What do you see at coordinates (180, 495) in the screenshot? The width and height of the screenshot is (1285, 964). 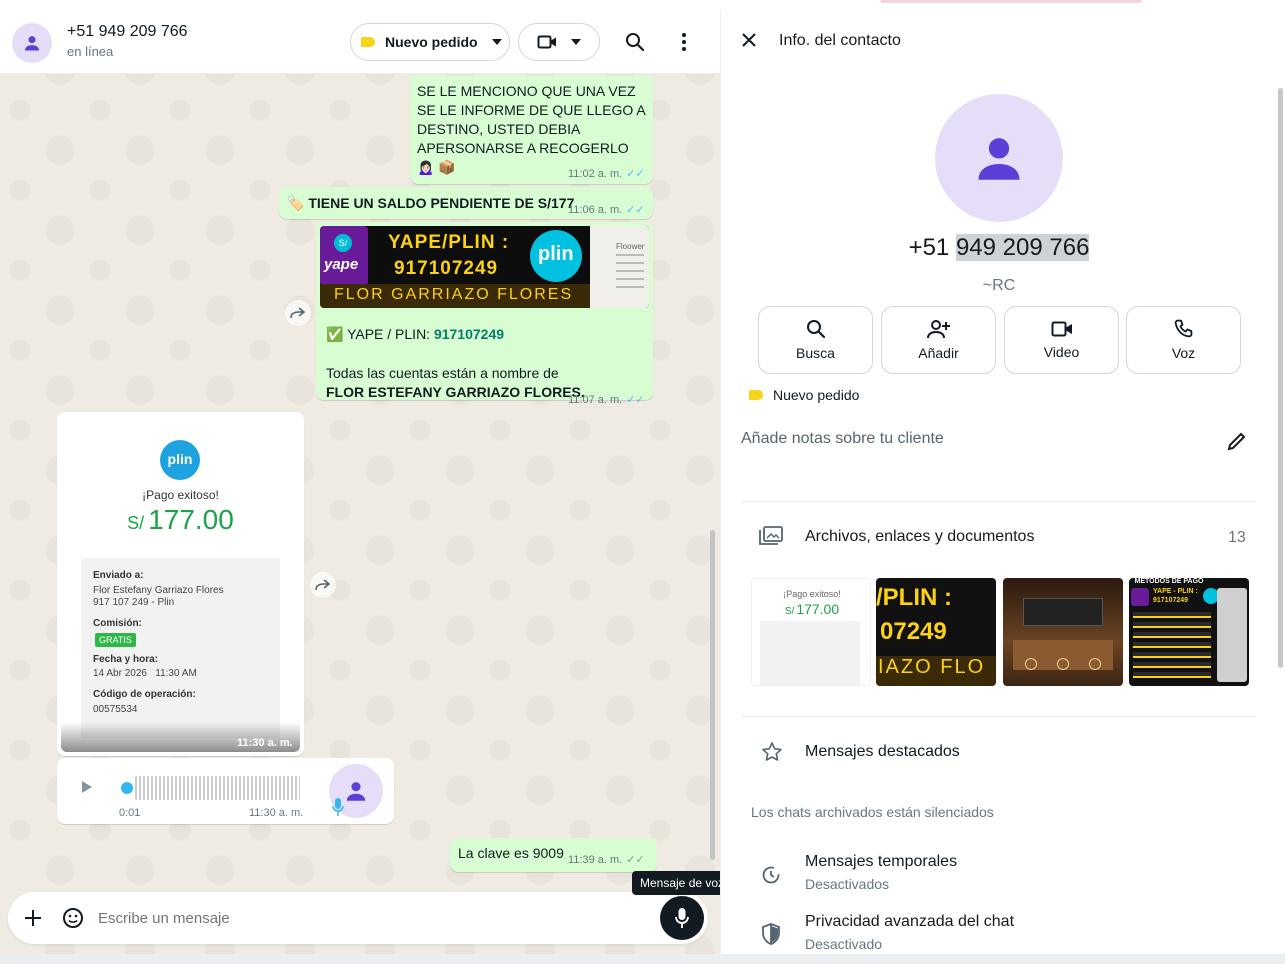 I see `receipt-success: ¡Pago exitoso!` at bounding box center [180, 495].